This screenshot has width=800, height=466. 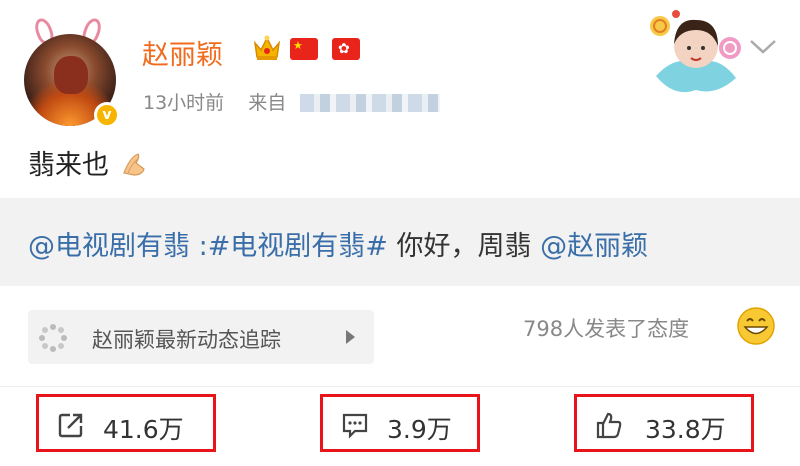 I want to click on share-arrow-icon, so click(x=70, y=425).